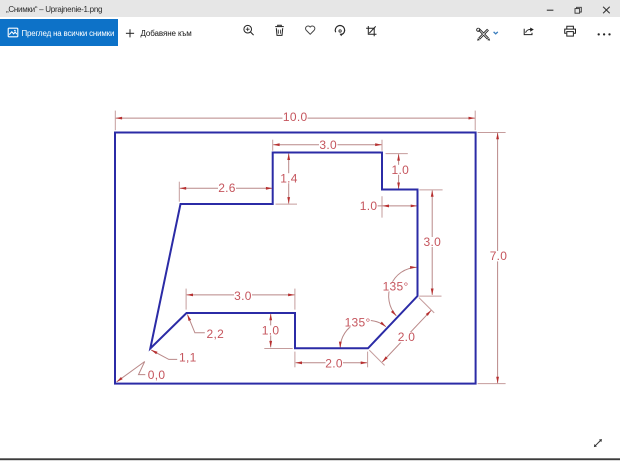 The image size is (620, 465). Describe the element at coordinates (216, 334) in the screenshot. I see `svg-text: 2,2` at that location.